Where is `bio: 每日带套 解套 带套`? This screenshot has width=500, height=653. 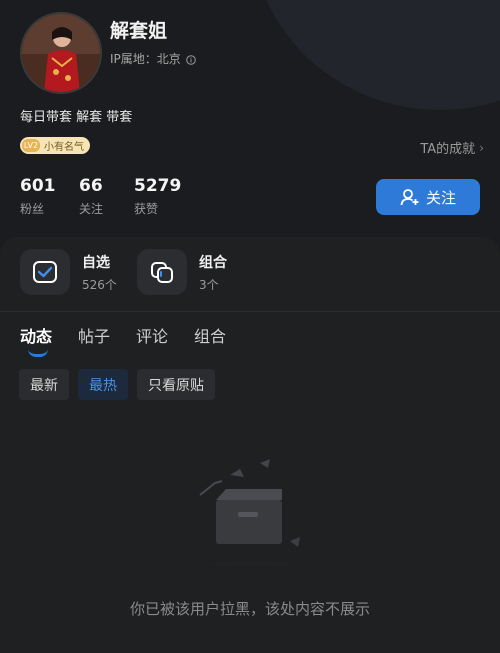 bio: 每日带套 解套 带套 is located at coordinates (76, 117).